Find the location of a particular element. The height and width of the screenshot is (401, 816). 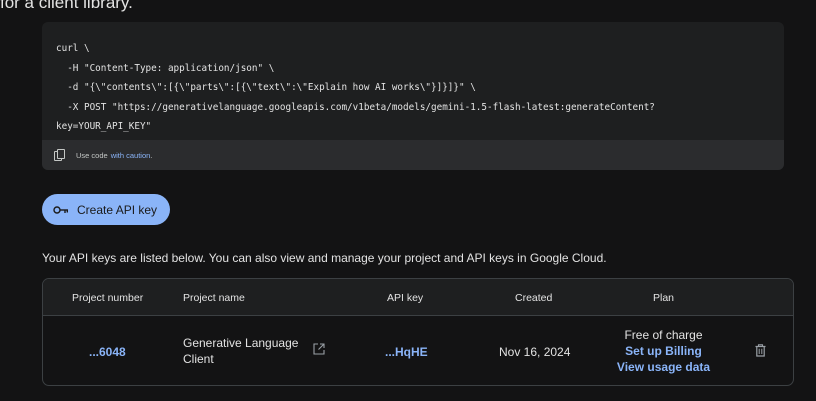

project-name-line1: Generative Language is located at coordinates (241, 343).